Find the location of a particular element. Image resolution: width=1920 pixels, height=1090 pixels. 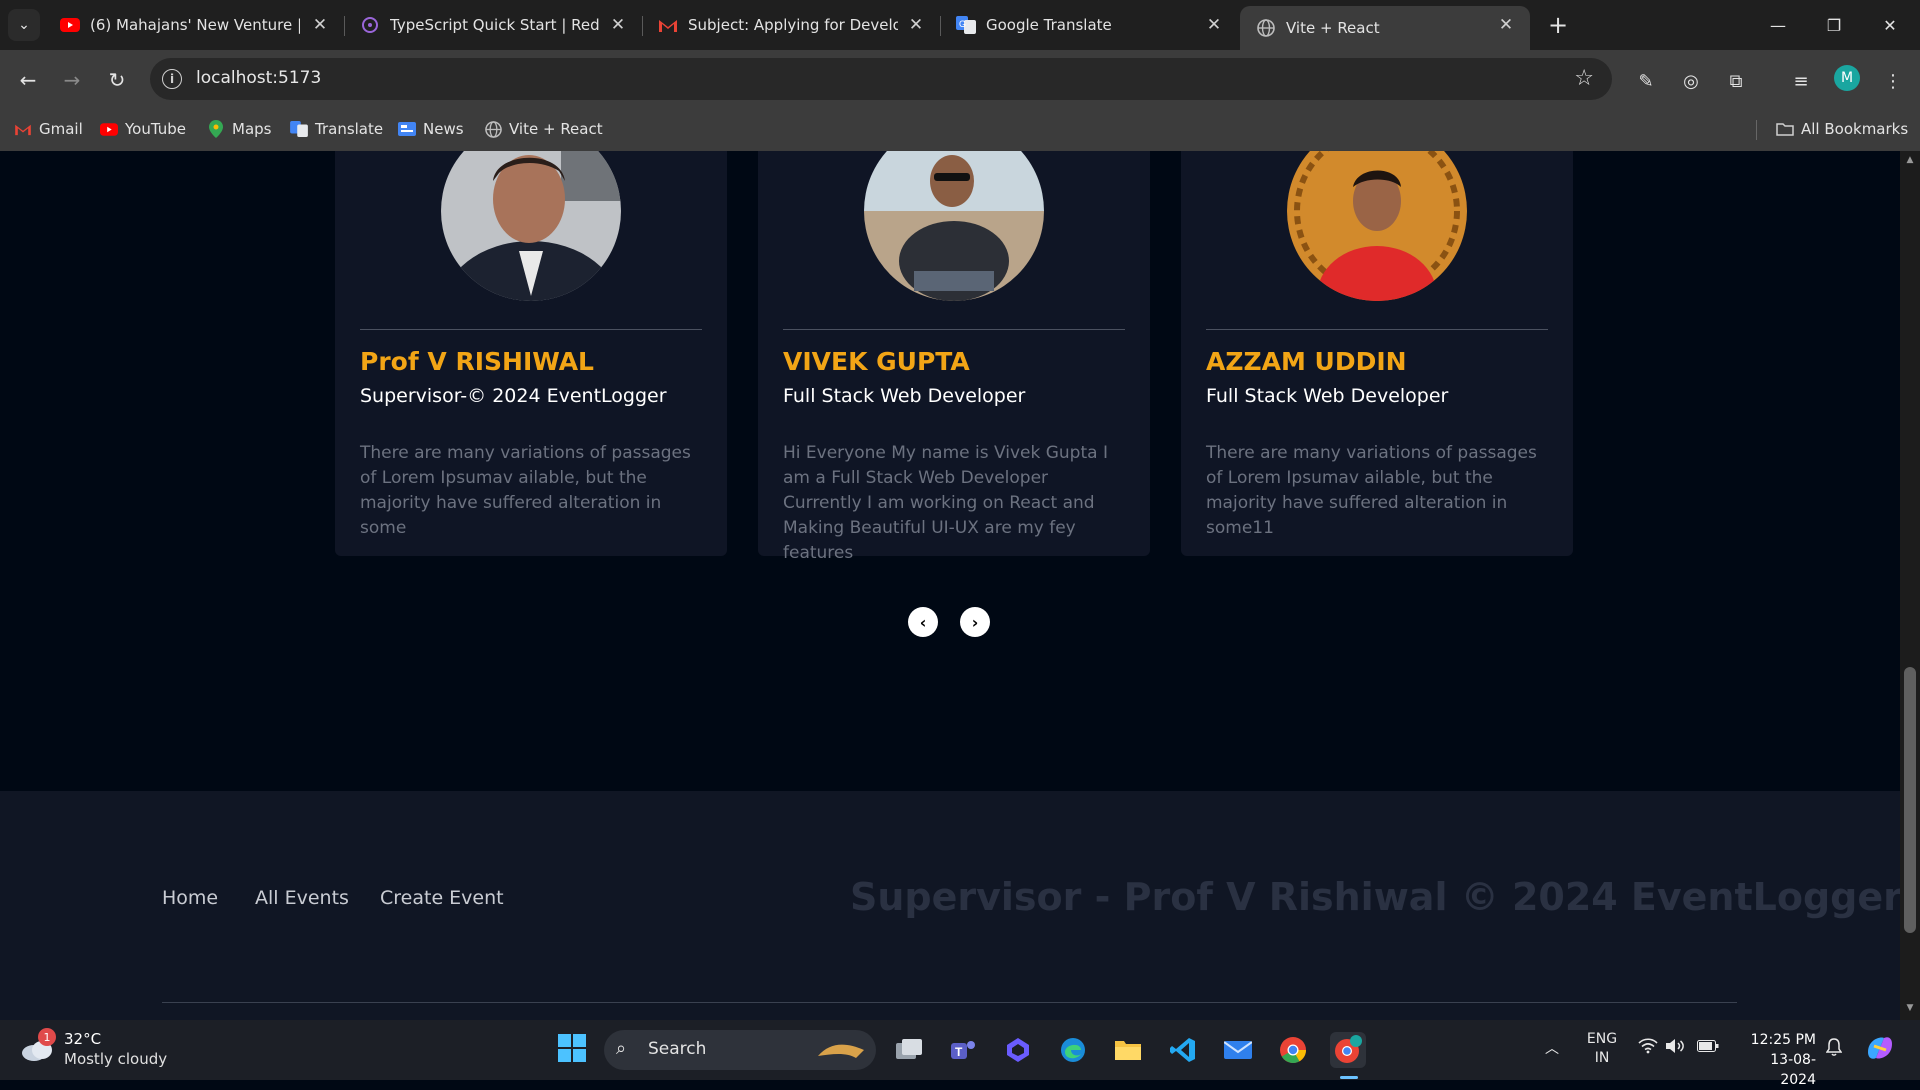

carousel-prev-button: ‹ is located at coordinates (923, 622).